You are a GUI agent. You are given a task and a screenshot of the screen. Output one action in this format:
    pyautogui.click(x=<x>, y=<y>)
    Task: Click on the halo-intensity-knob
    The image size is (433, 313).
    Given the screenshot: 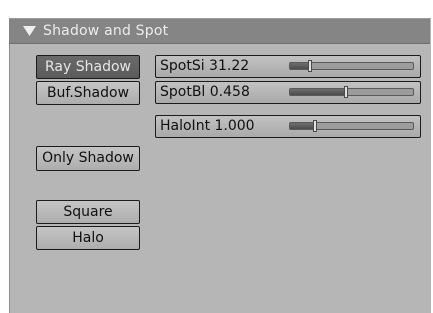 What is the action you would take?
    pyautogui.click(x=314, y=126)
    